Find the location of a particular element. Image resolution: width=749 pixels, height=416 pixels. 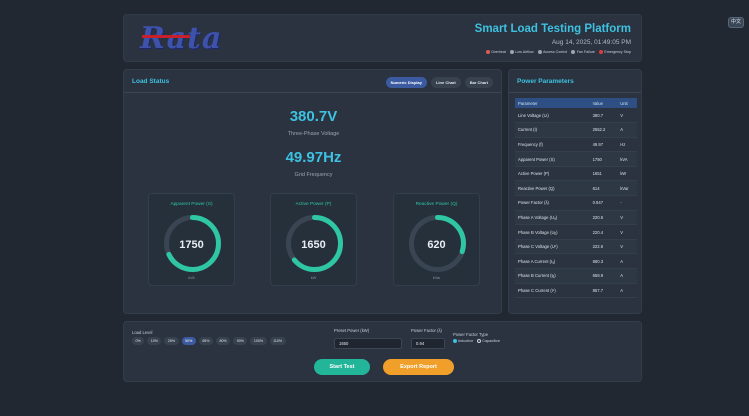

status-indicator: Access Control is located at coordinates (552, 52).